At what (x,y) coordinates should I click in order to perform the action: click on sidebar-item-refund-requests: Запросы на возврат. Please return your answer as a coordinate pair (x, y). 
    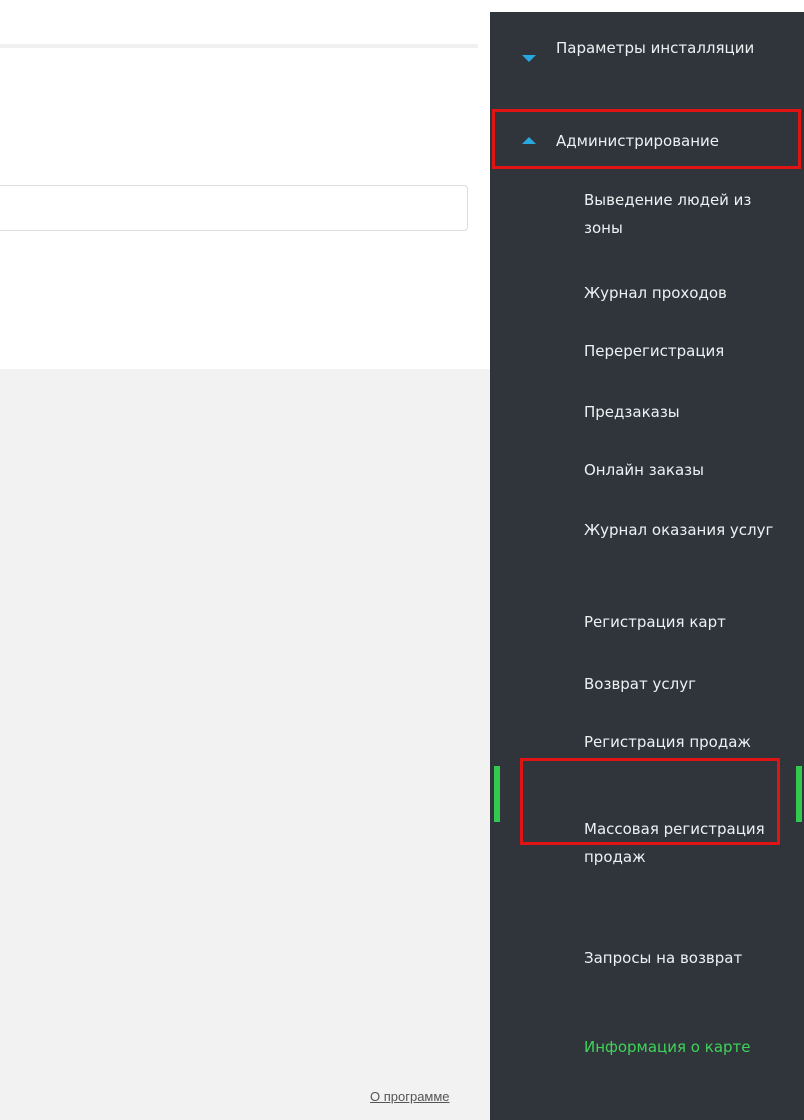
    Looking at the image, I should click on (682, 958).